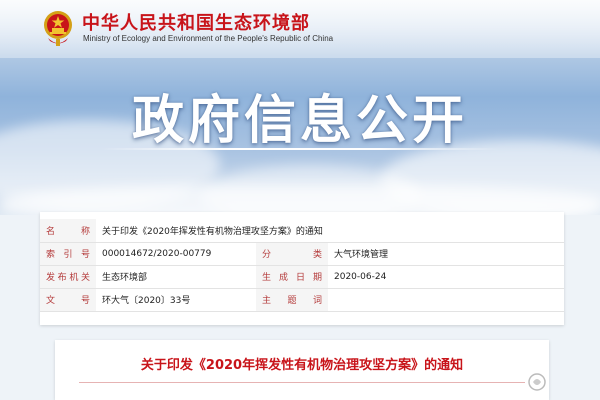 The width and height of the screenshot is (600, 400). I want to click on ministry-name-cn: 中华人民共和国生态环境部, so click(196, 22).